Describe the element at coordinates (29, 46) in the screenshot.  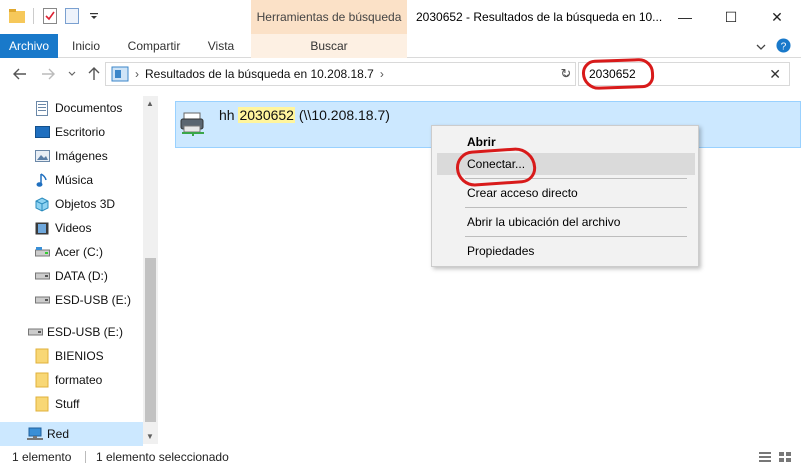
I see `tab-archivo: Archivo` at that location.